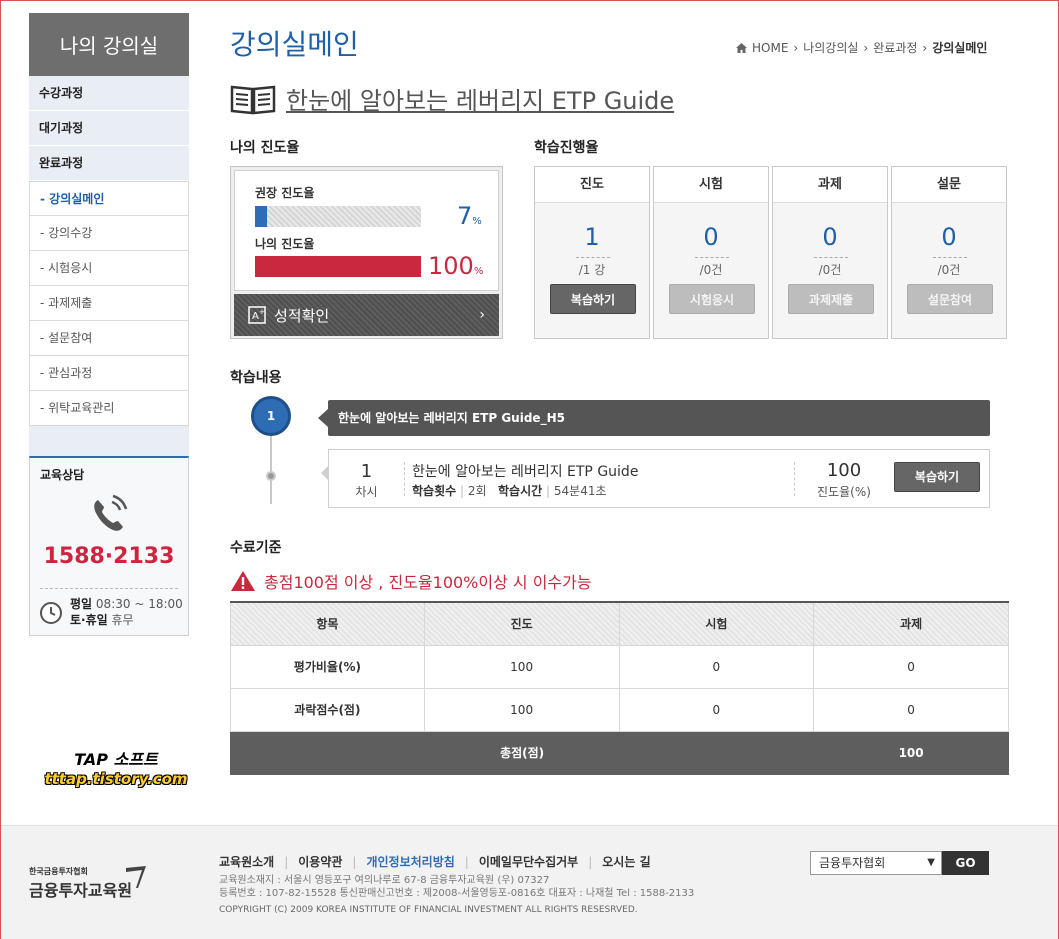 Image resolution: width=1059 pixels, height=939 pixels. Describe the element at coordinates (109, 163) in the screenshot. I see `sidebar-item-completed: 완료과정` at that location.